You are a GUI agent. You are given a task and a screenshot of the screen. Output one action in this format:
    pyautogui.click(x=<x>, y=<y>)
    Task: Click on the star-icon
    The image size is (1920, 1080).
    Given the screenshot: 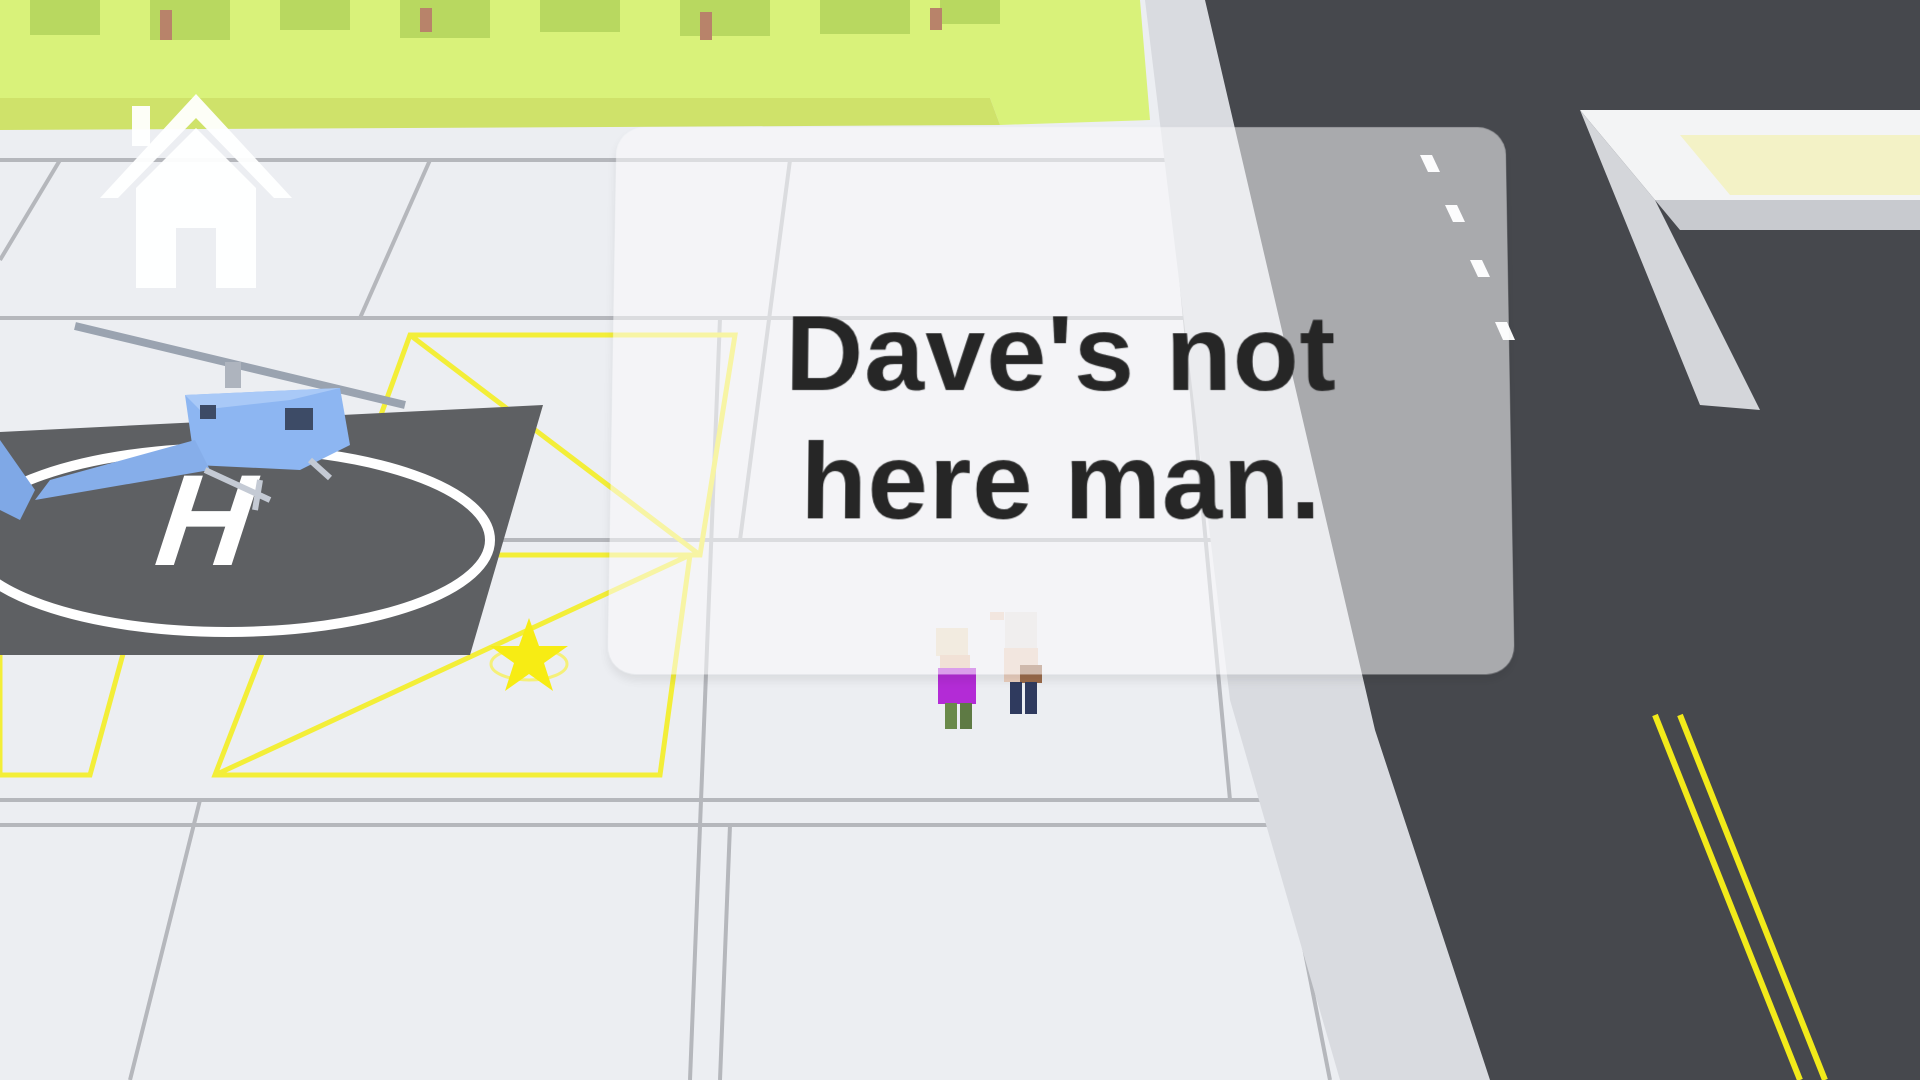 What is the action you would take?
    pyautogui.click(x=529, y=655)
    